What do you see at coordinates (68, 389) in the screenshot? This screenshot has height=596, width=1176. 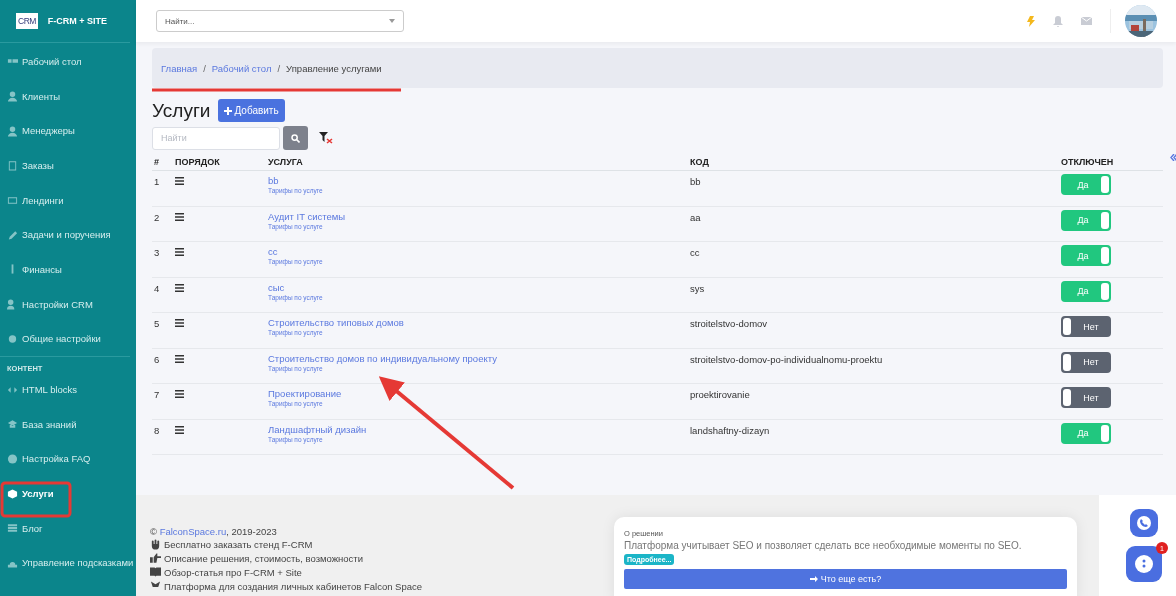 I see `sidebar-item: HTML blocks` at bounding box center [68, 389].